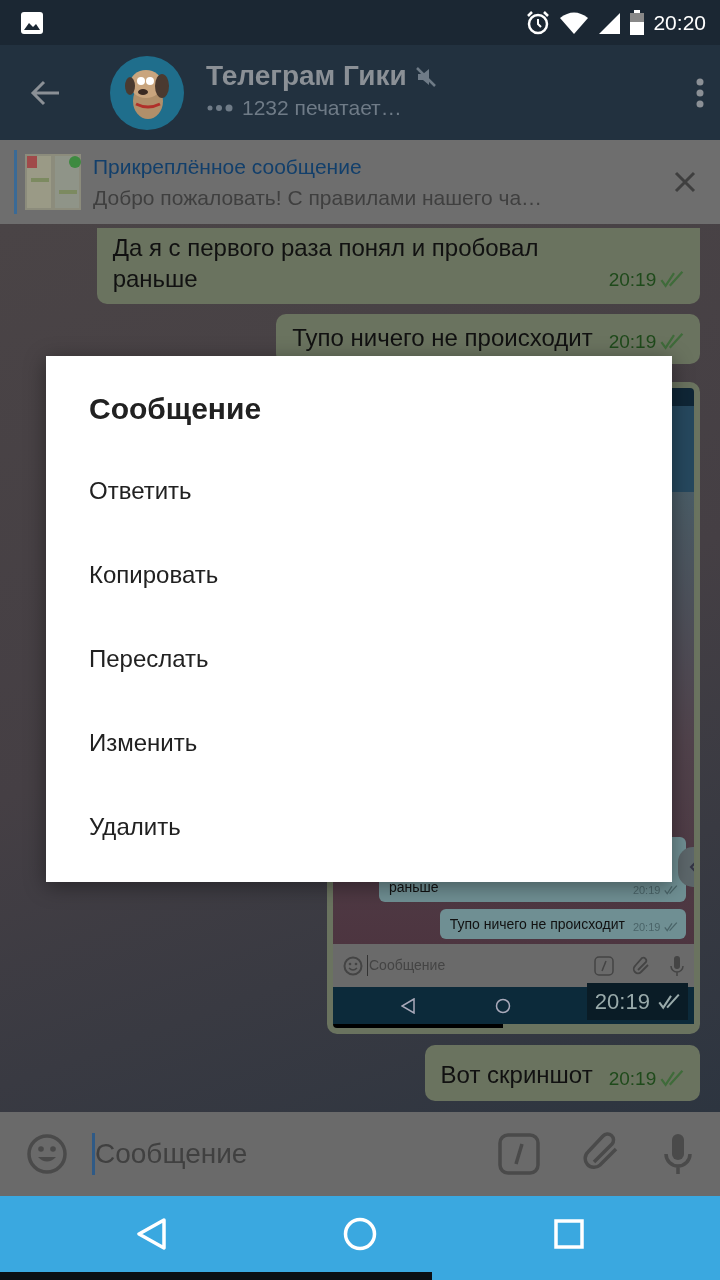 The image size is (720, 1280). I want to click on menu-item: Ответить, so click(359, 491).